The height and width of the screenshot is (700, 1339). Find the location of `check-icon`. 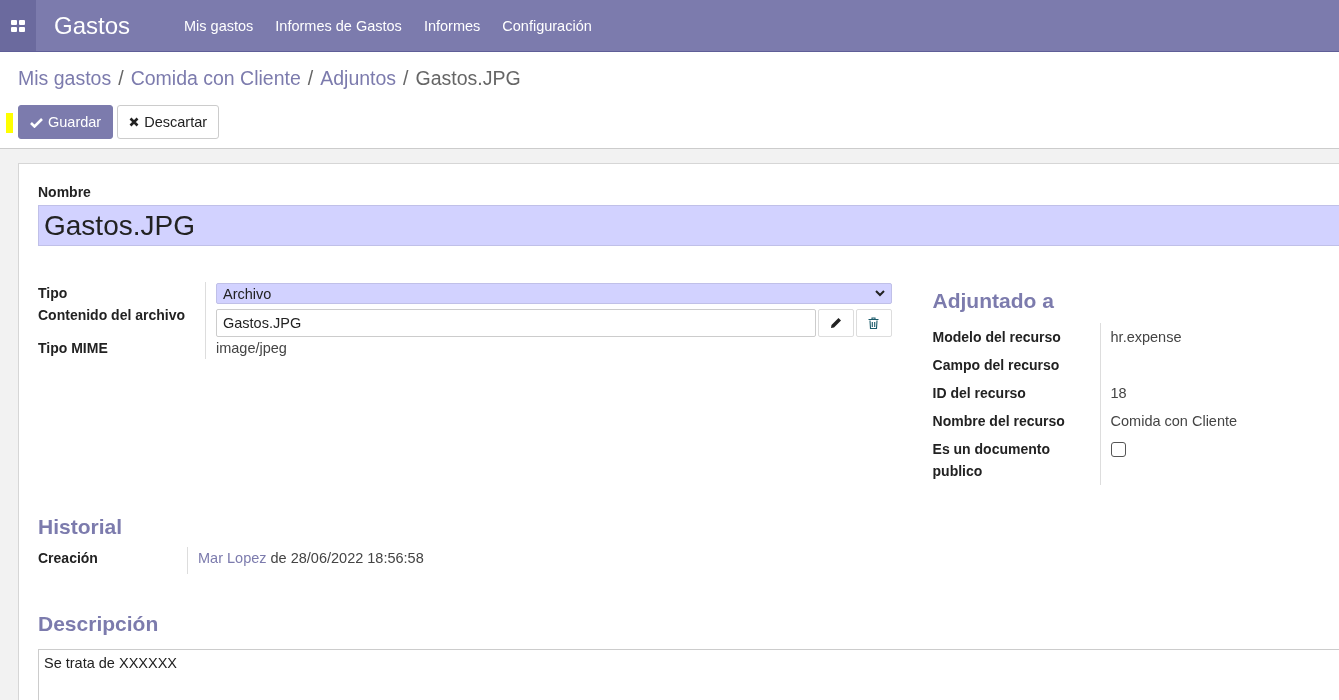

check-icon is located at coordinates (36, 122).